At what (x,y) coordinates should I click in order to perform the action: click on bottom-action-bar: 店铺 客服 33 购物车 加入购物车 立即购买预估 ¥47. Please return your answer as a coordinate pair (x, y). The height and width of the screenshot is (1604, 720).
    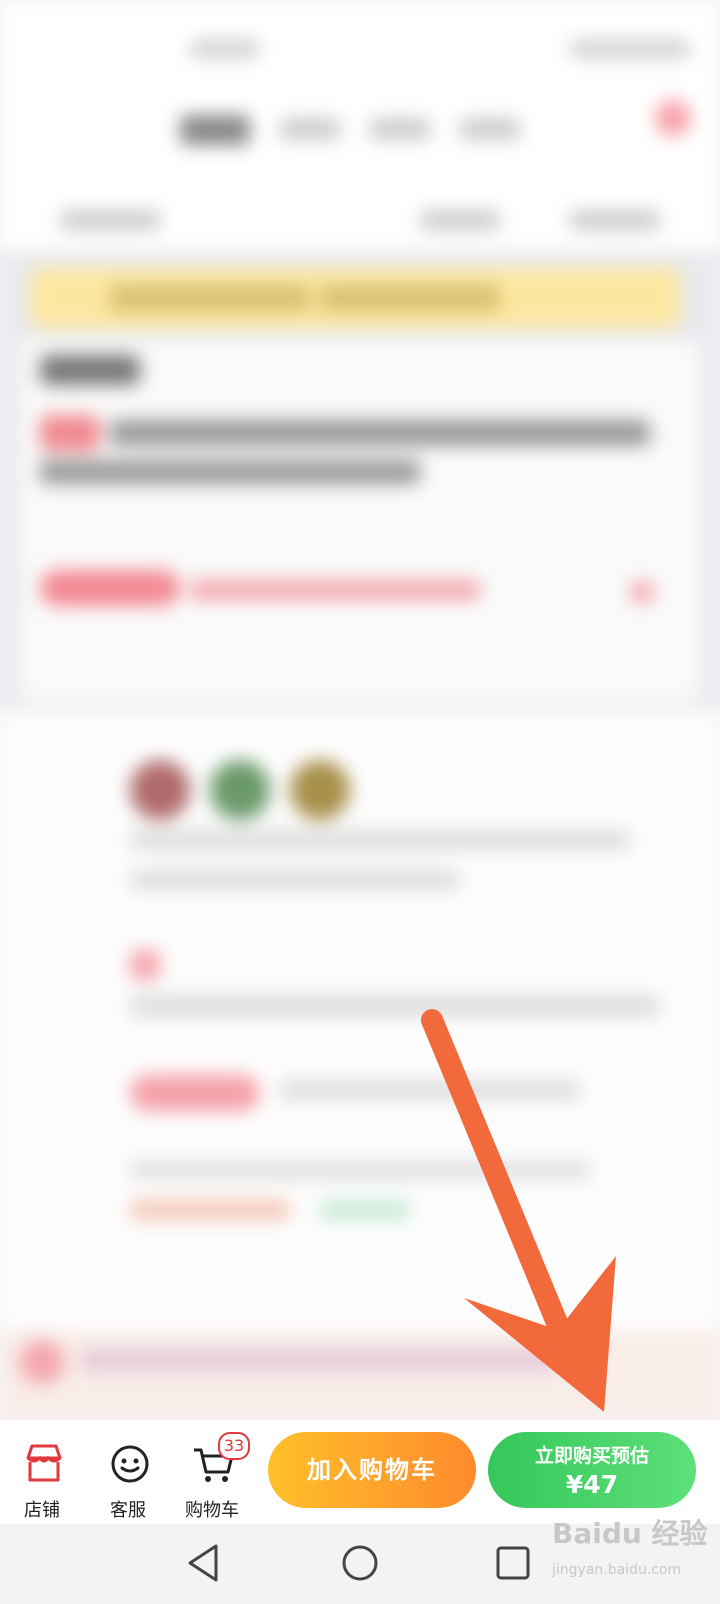
    Looking at the image, I should click on (360, 1472).